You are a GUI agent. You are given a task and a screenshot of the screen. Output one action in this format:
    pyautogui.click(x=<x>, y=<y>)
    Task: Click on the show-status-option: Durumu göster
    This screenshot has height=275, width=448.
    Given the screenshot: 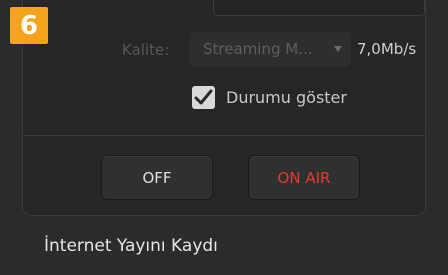 What is the action you would take?
    pyautogui.click(x=269, y=97)
    